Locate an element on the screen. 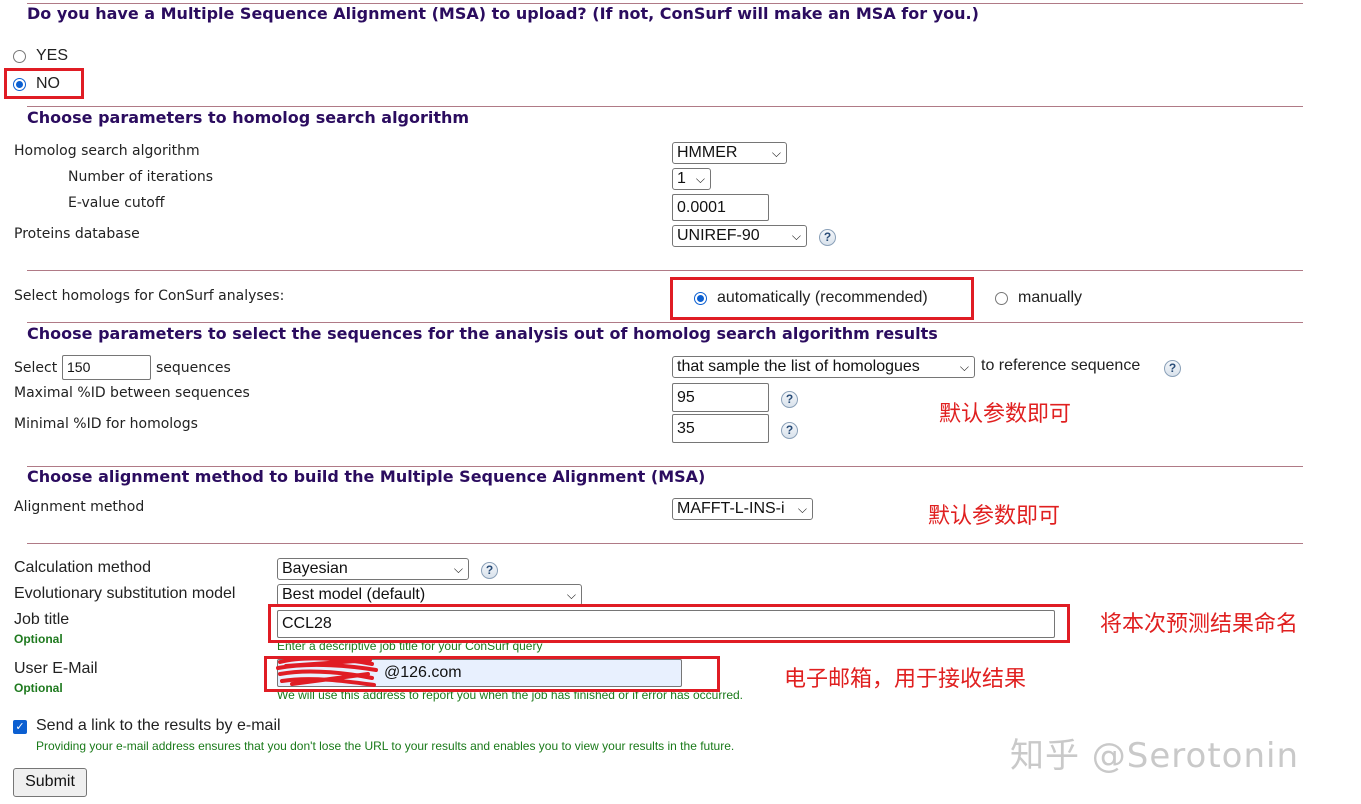 The width and height of the screenshot is (1361, 804). highlight-box-job-title is located at coordinates (669, 623).